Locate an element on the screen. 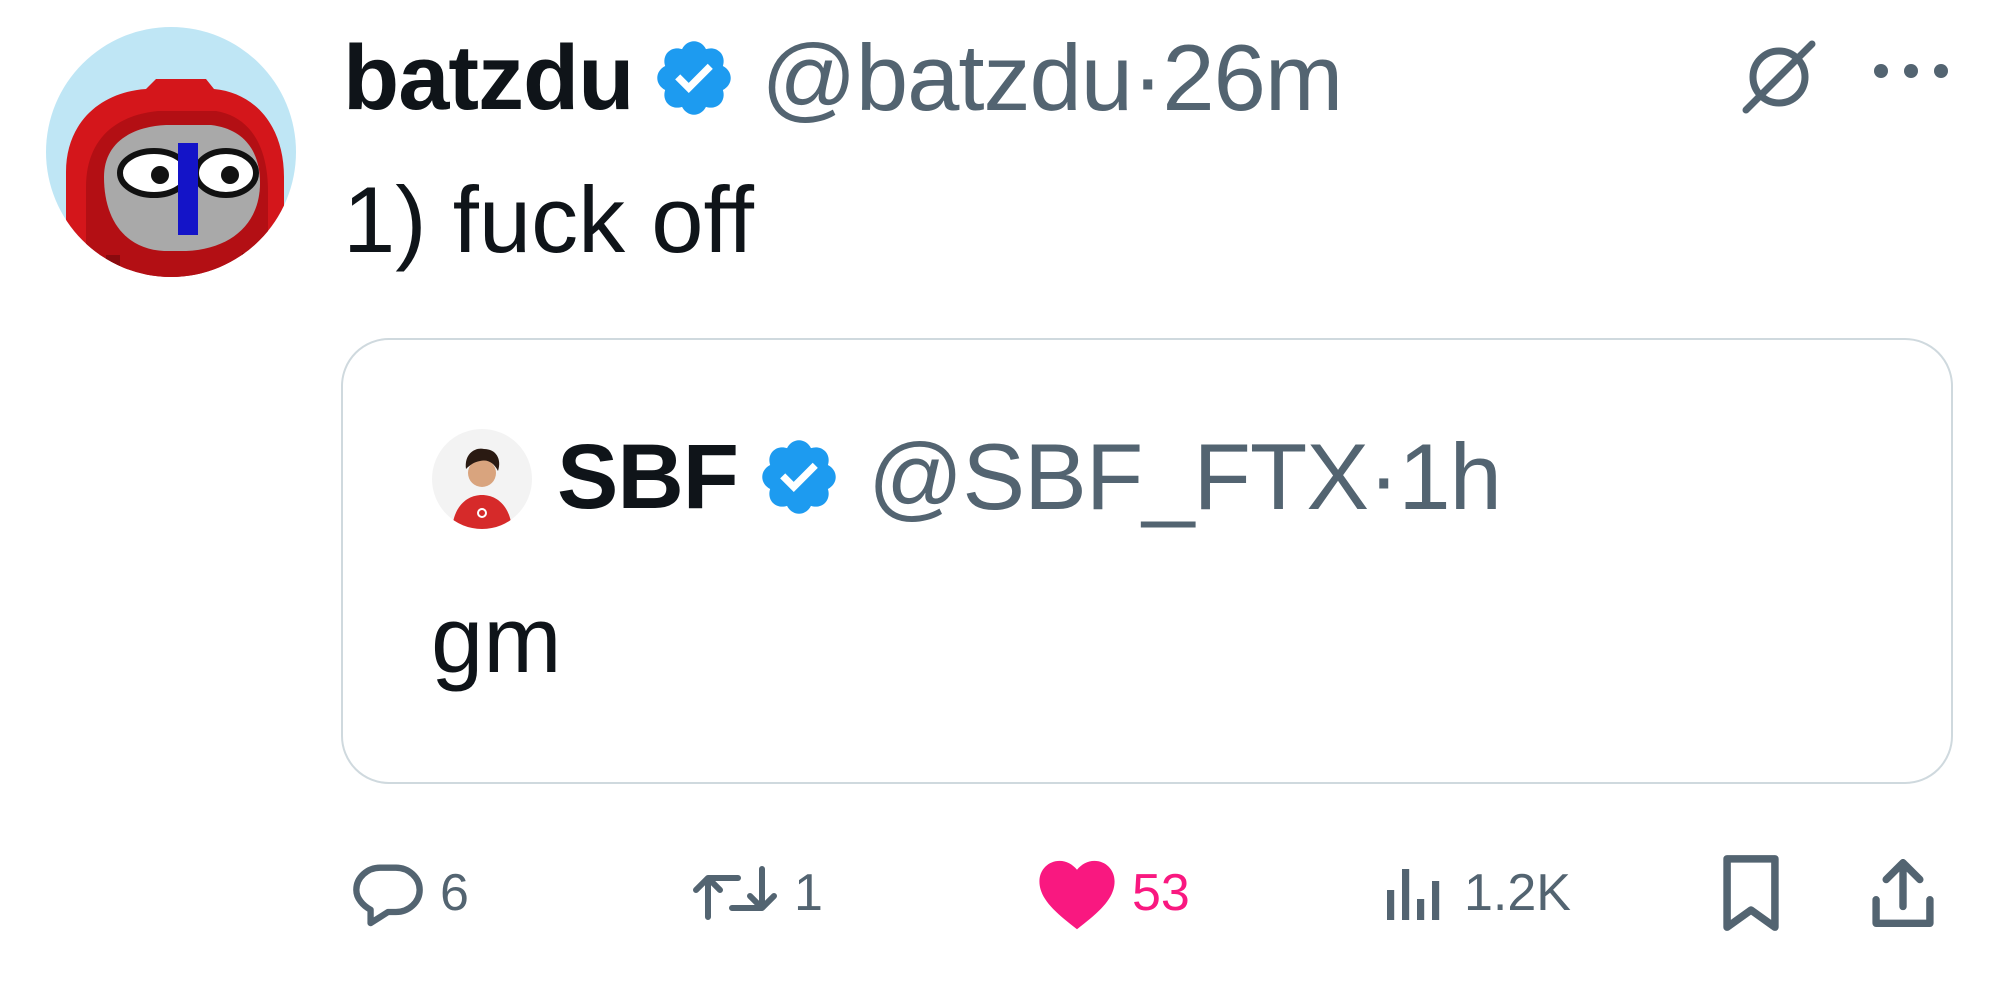  author-handle: @batzdu is located at coordinates (947, 78).